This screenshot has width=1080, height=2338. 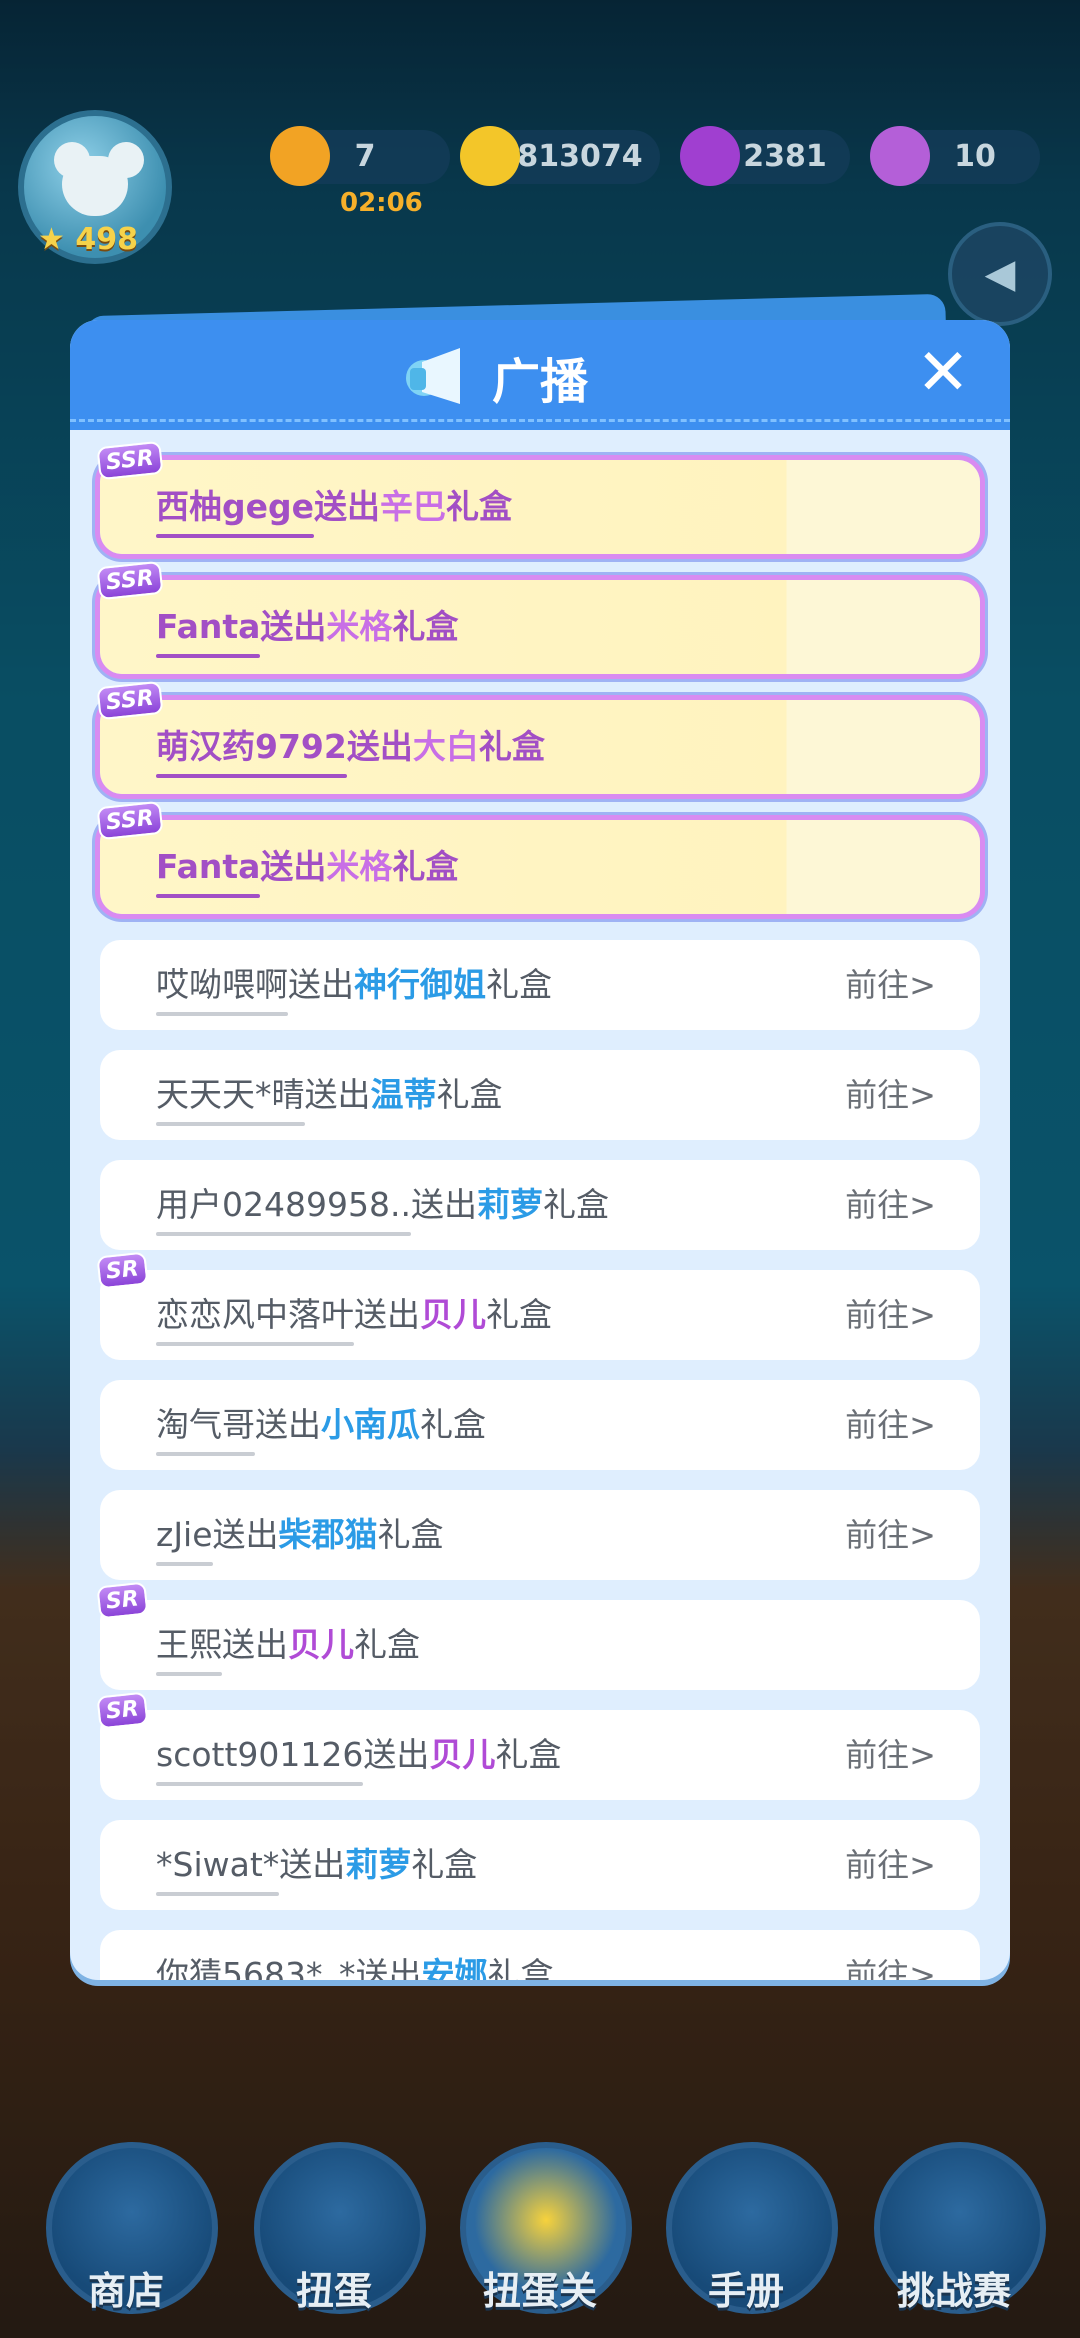 I want to click on broadcast-text: 恋恋风中落叶送出贝儿礼盒, so click(x=354, y=1315).